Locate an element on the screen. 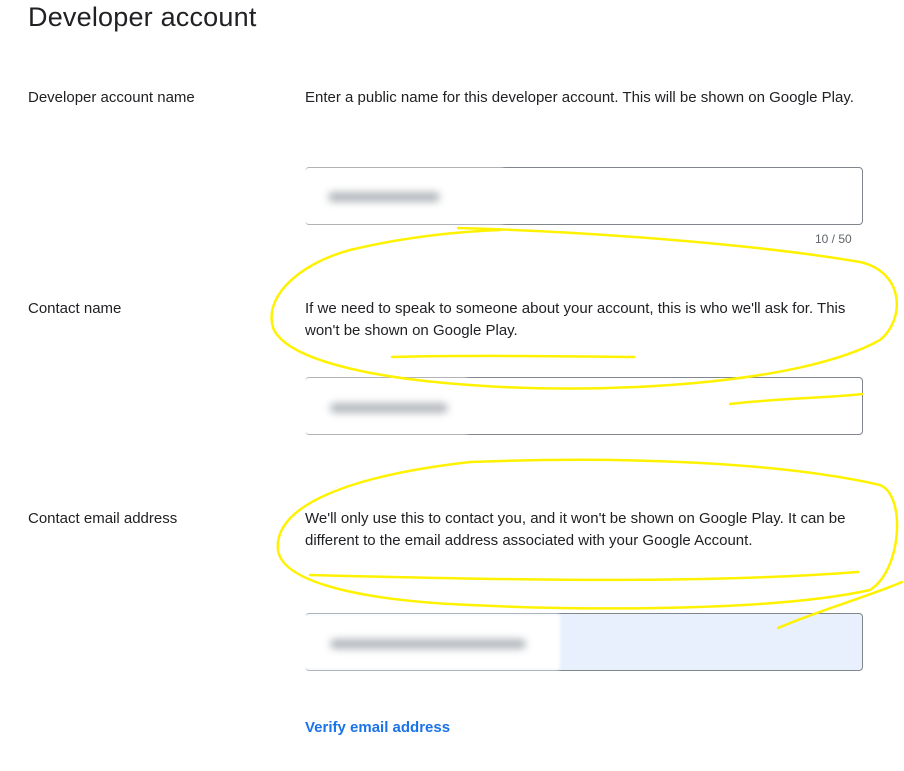 The width and height of the screenshot is (904, 771). verify-email-link: Verify email address is located at coordinates (377, 727).